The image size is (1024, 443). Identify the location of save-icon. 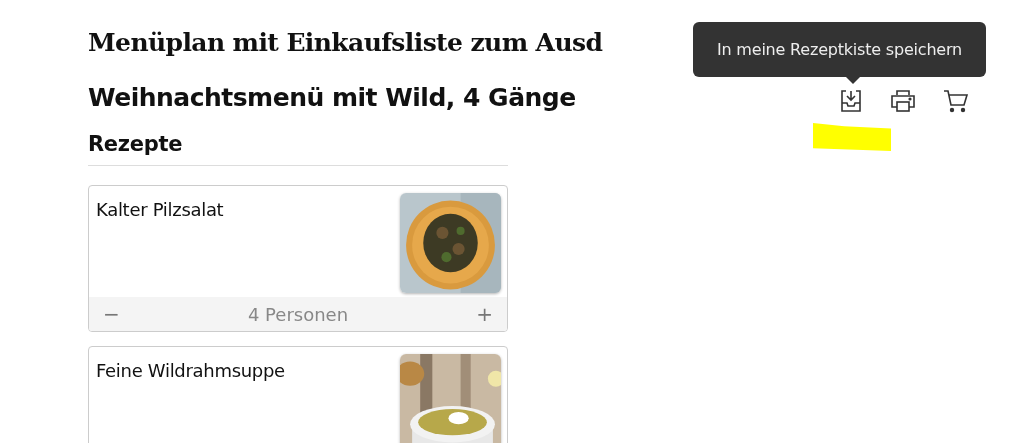
(851, 101).